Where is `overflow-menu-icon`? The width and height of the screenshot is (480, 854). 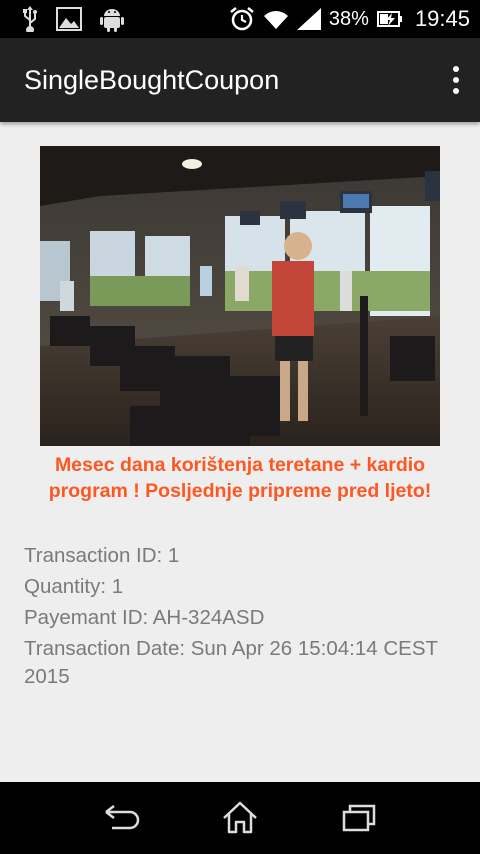
overflow-menu-icon is located at coordinates (456, 80).